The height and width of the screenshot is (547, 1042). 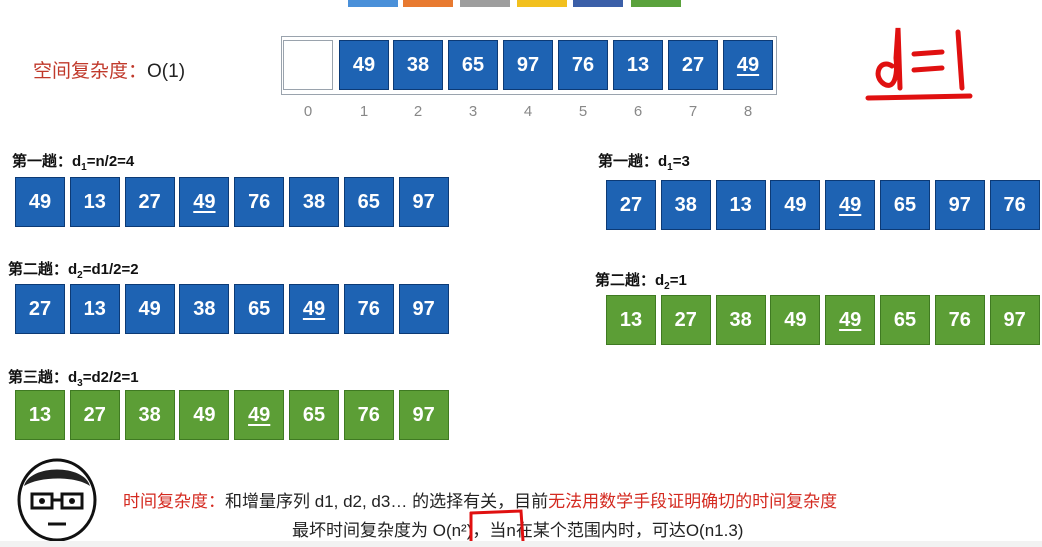 What do you see at coordinates (90, 71) in the screenshot?
I see `space-complexity-title: 空间复杂度：` at bounding box center [90, 71].